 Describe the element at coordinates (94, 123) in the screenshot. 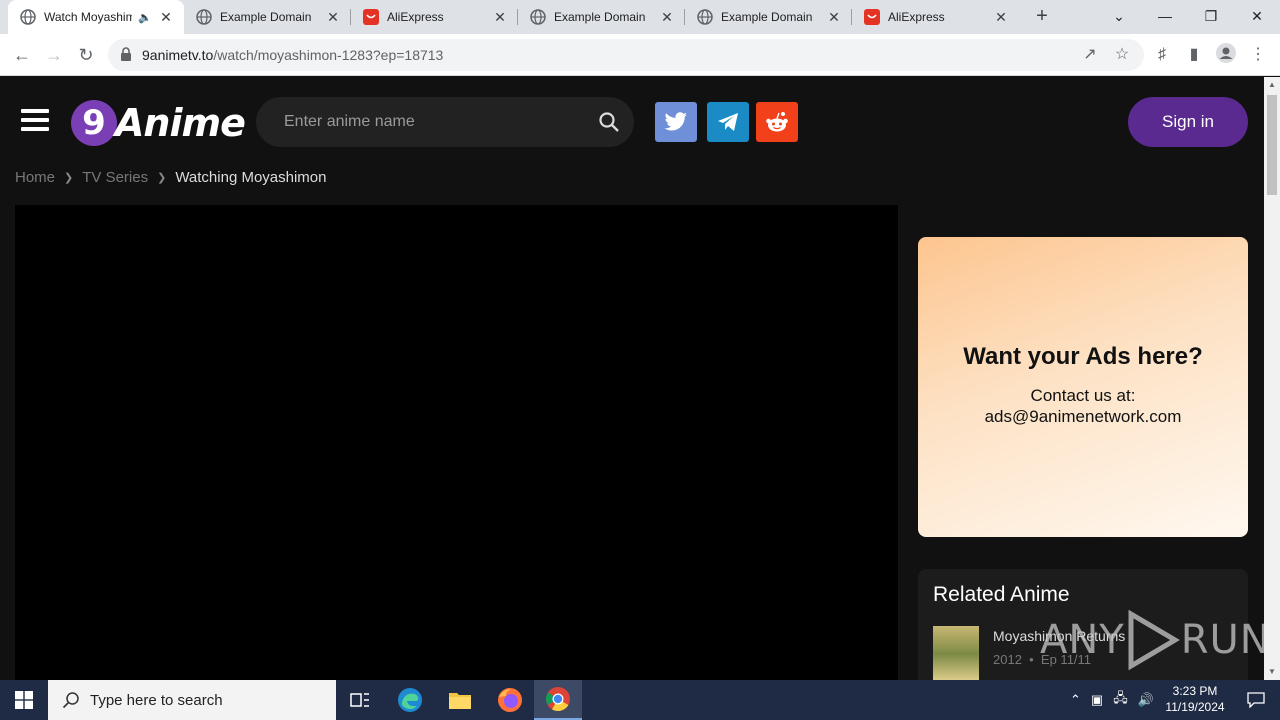

I see `logo-digit: 9` at that location.